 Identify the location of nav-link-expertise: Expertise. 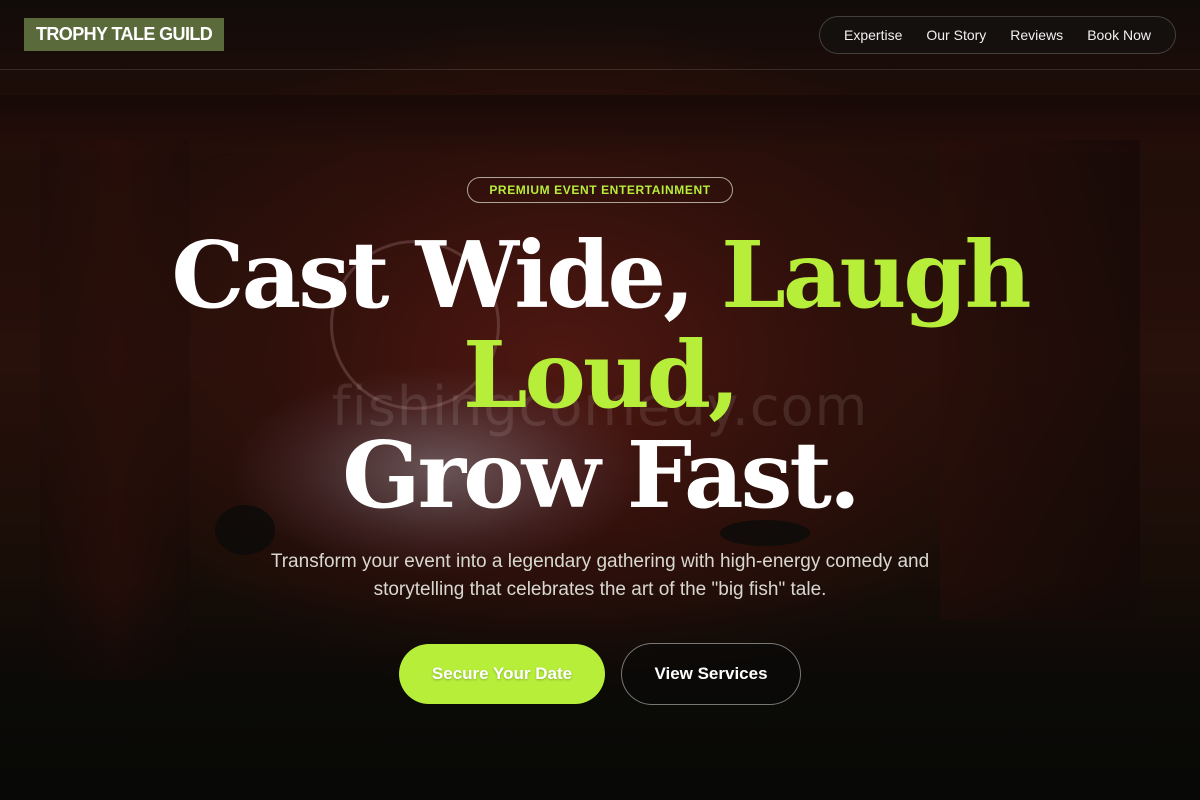
(873, 35).